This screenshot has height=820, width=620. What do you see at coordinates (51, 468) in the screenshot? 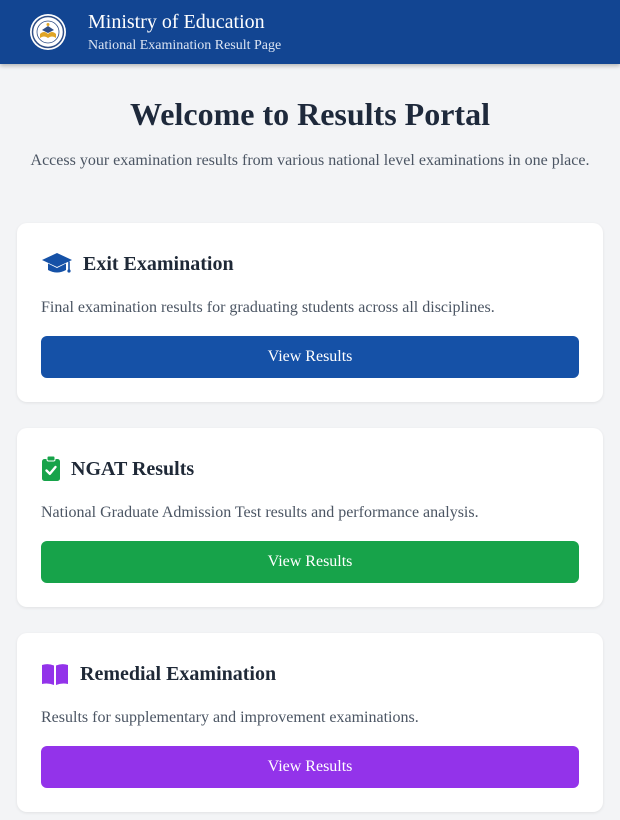
I see `clipboard-check-icon` at bounding box center [51, 468].